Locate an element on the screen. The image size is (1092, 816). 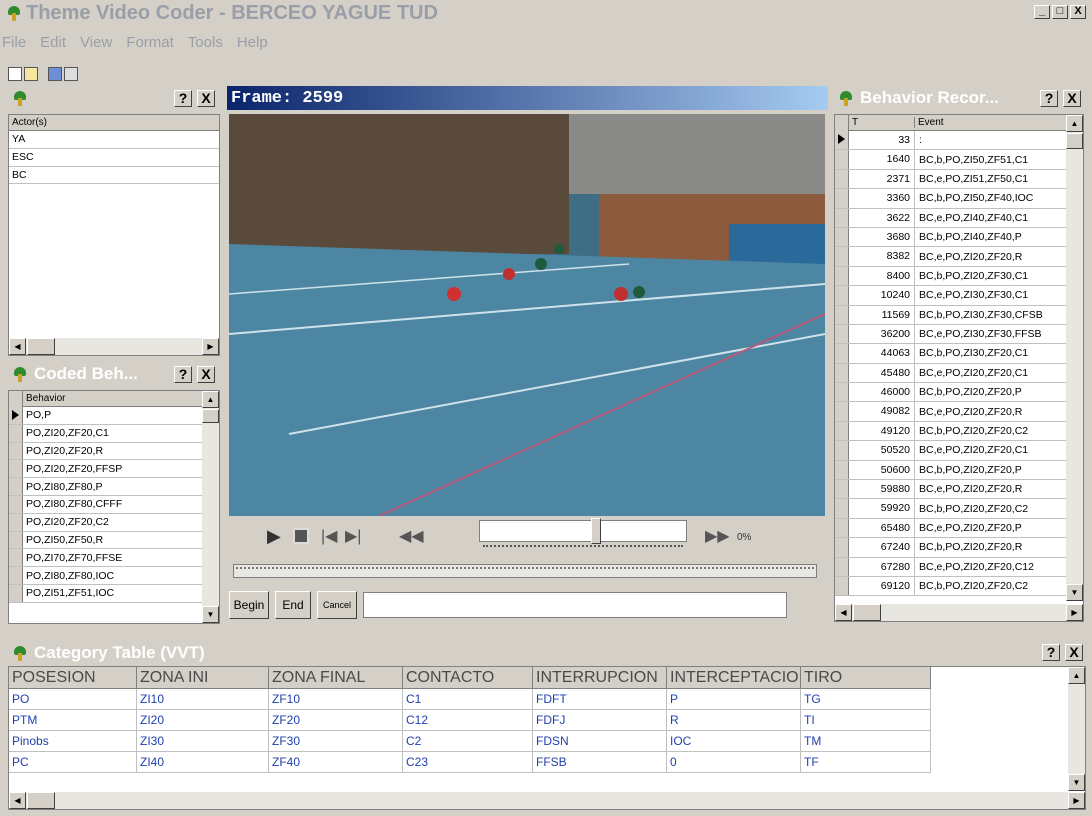
behavior-row: 45480 BC,e,PO,ZI20,ZF20,C1 is located at coordinates (959, 373).